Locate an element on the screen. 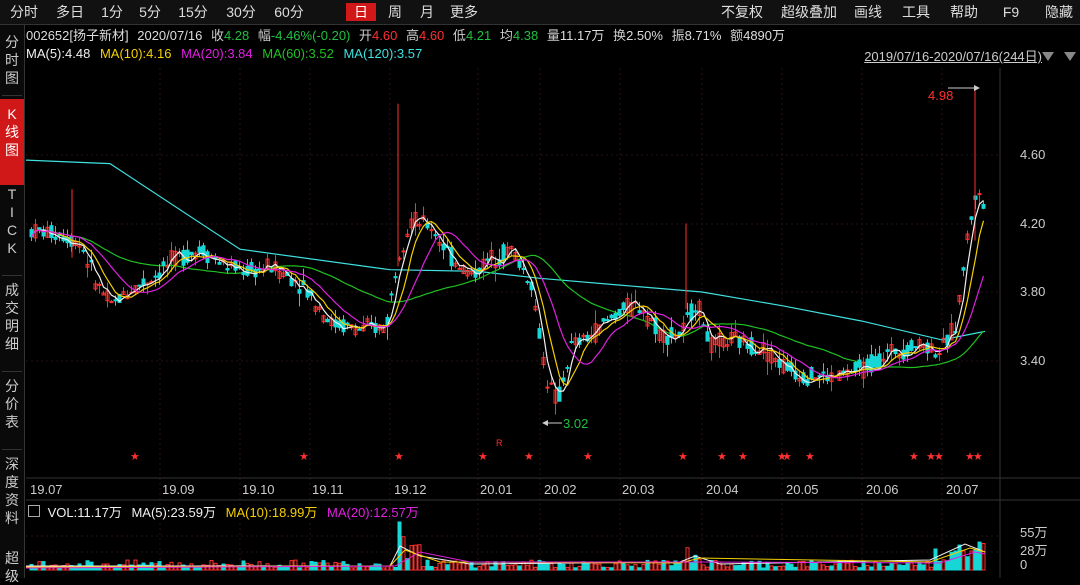  period-tab-daily: 日 is located at coordinates (361, 12).